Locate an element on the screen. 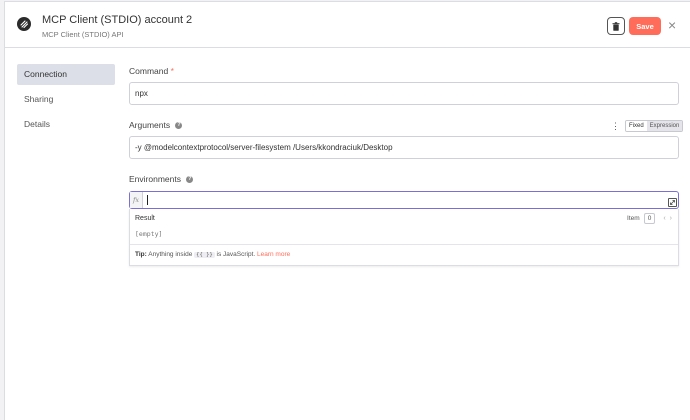 Image resolution: width=690 pixels, height=420 pixels. toggle-expression: Expression is located at coordinates (664, 126).